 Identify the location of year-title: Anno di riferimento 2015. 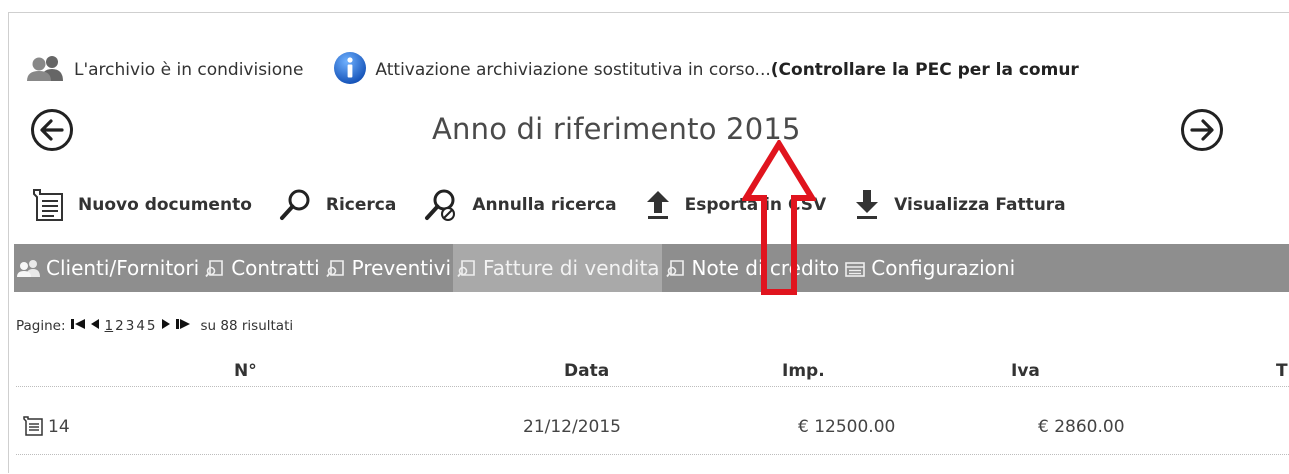
(616, 129).